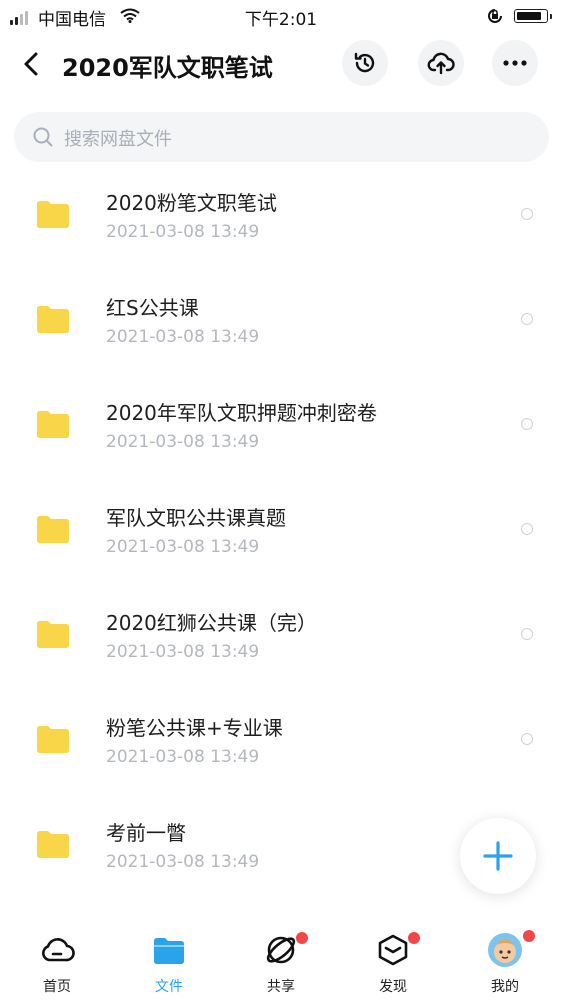 This screenshot has height=1000, width=562. I want to click on status-time: 下午2:01, so click(281, 20).